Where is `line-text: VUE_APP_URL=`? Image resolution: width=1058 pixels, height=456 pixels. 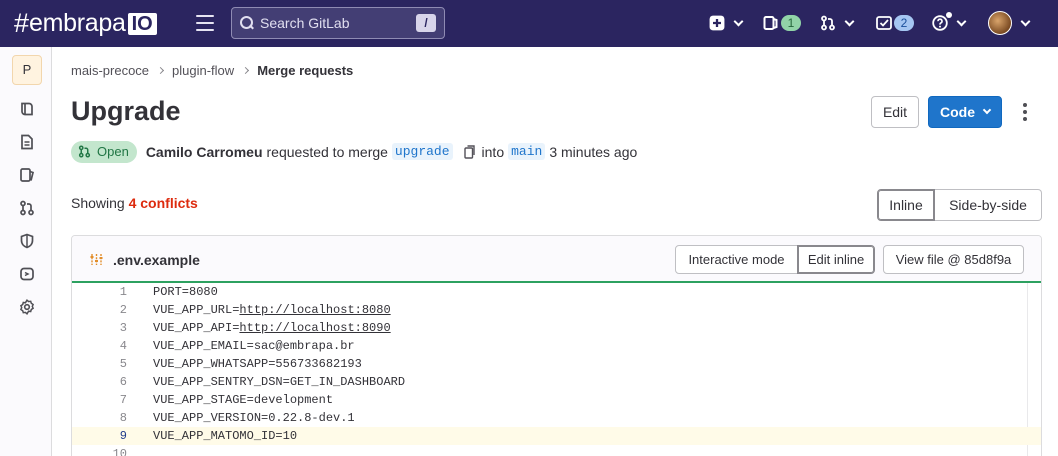
line-text: VUE_APP_URL= is located at coordinates (196, 310).